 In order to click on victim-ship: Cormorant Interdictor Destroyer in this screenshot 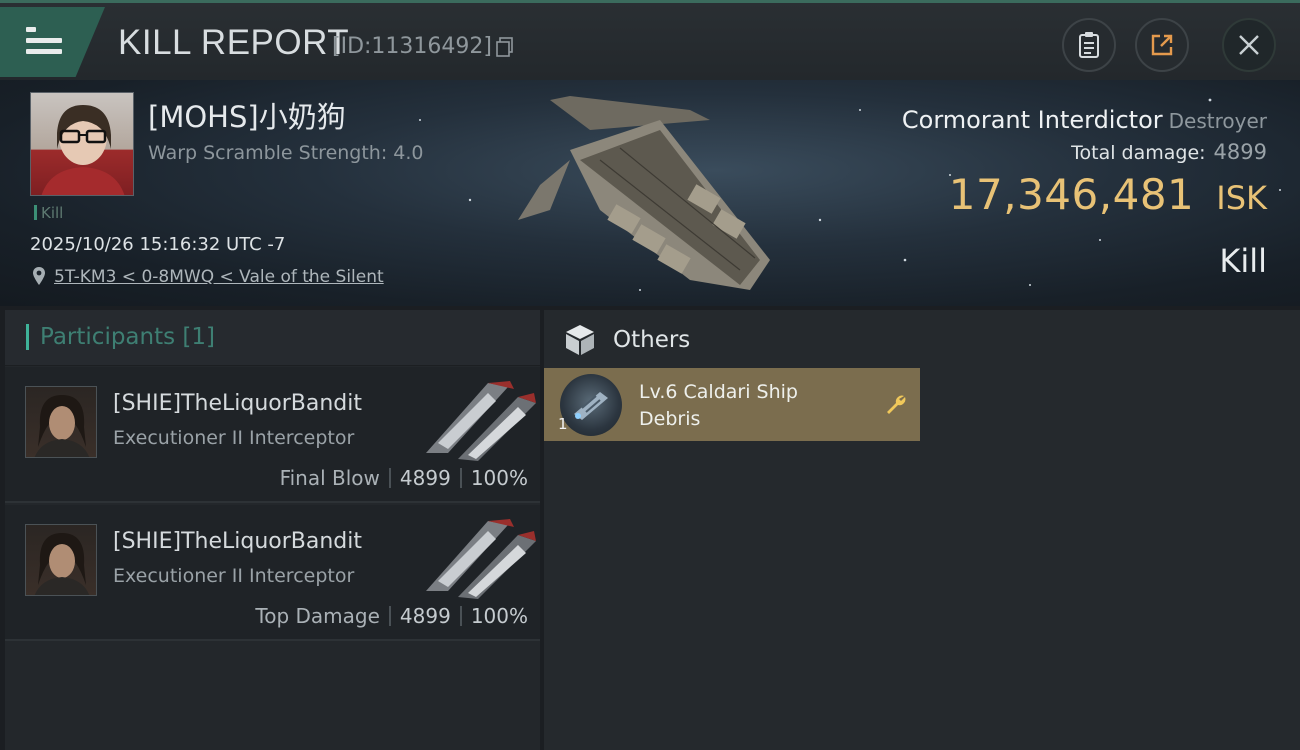, I will do `click(1084, 120)`.